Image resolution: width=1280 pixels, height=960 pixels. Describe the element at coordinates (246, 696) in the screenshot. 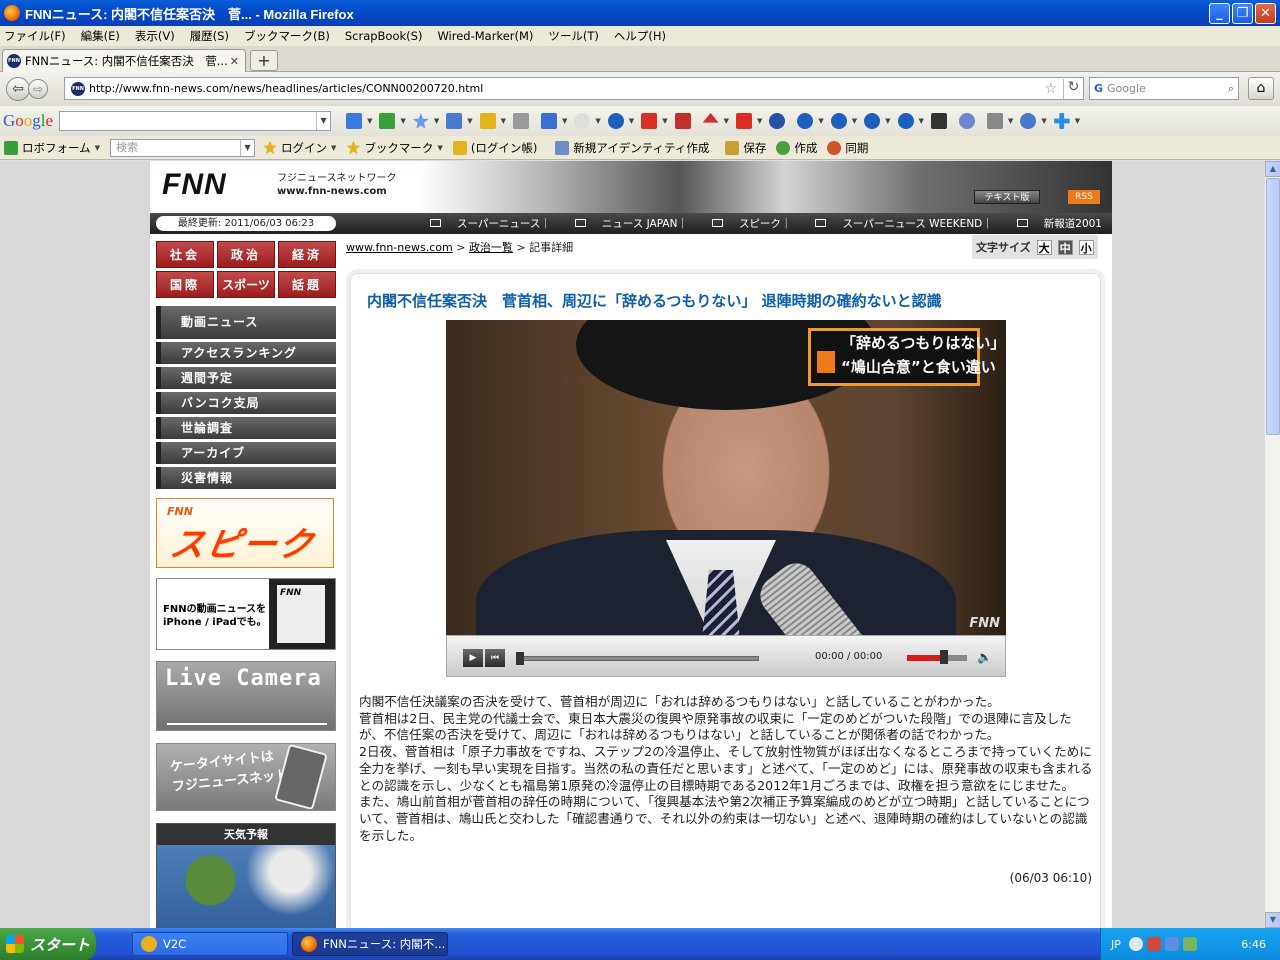

I see `live-camera-banner: Live Camera` at that location.